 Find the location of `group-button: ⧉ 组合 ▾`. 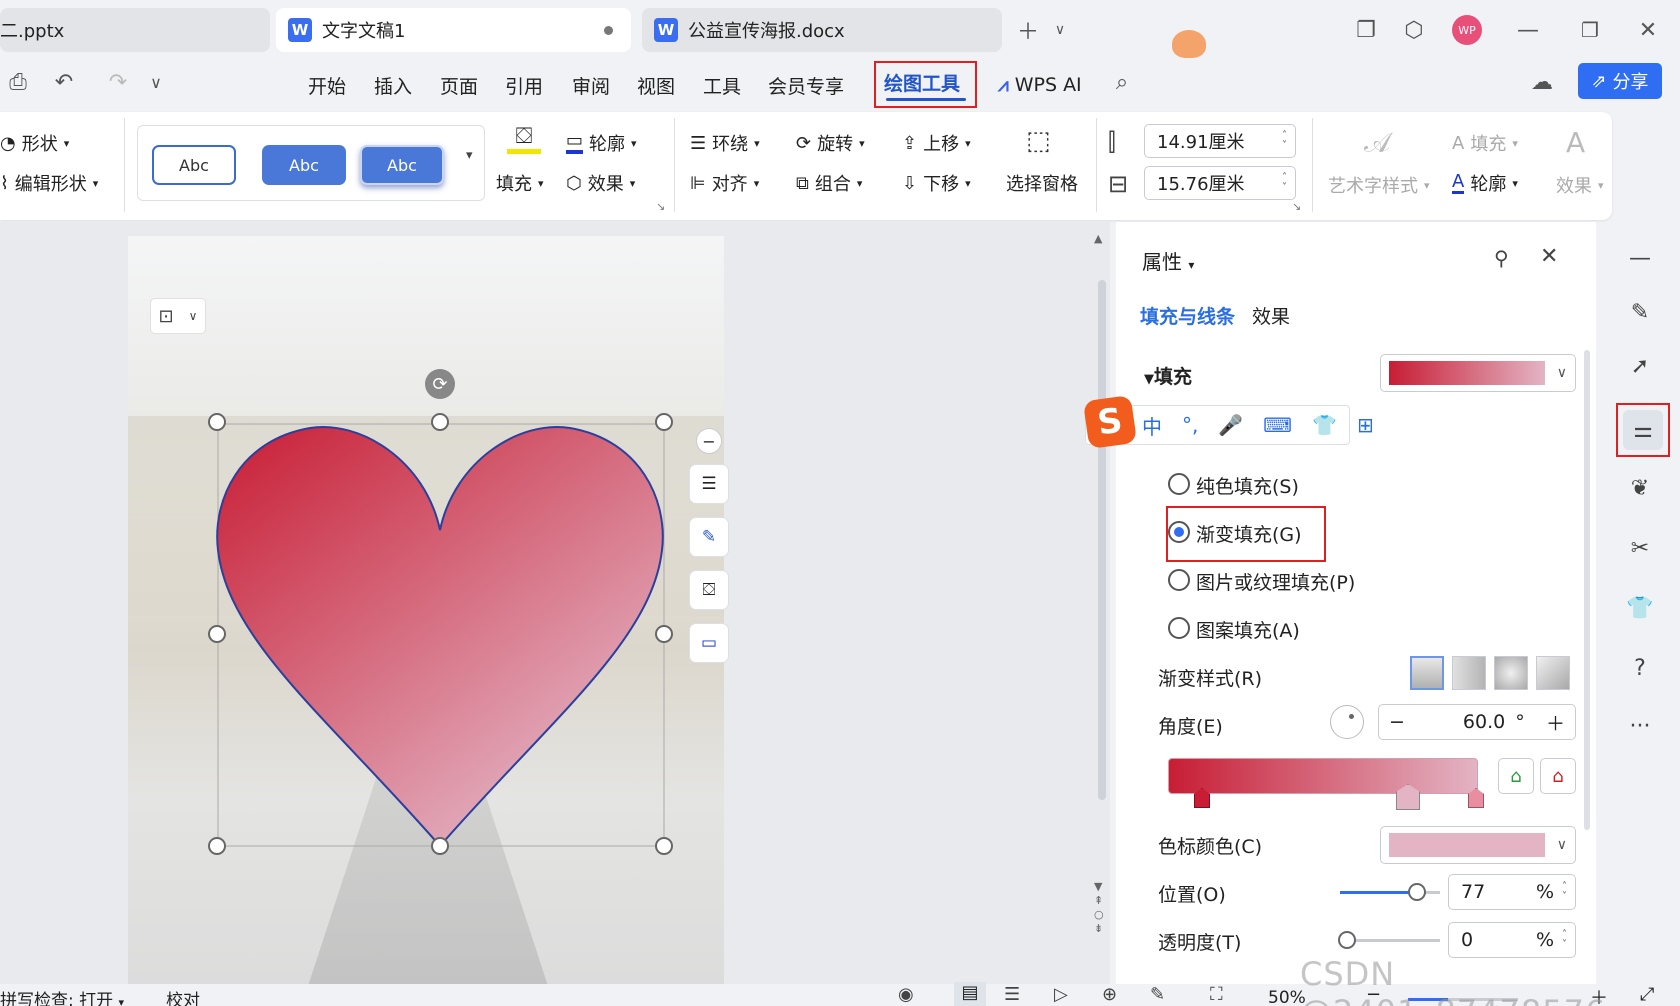

group-button: ⧉ 组合 ▾ is located at coordinates (829, 183).